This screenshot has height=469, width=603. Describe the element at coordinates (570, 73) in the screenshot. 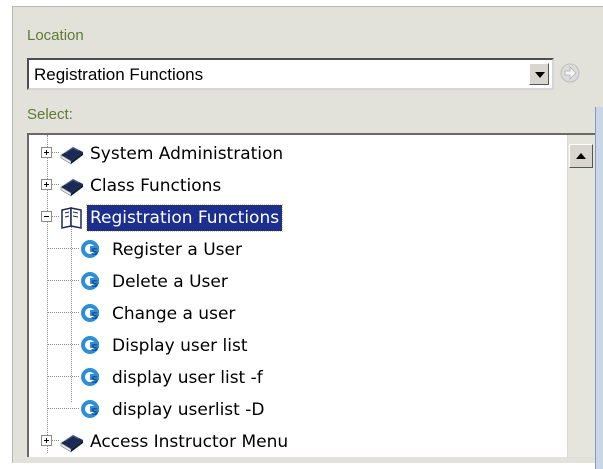

I see `go-arrow-icon` at that location.